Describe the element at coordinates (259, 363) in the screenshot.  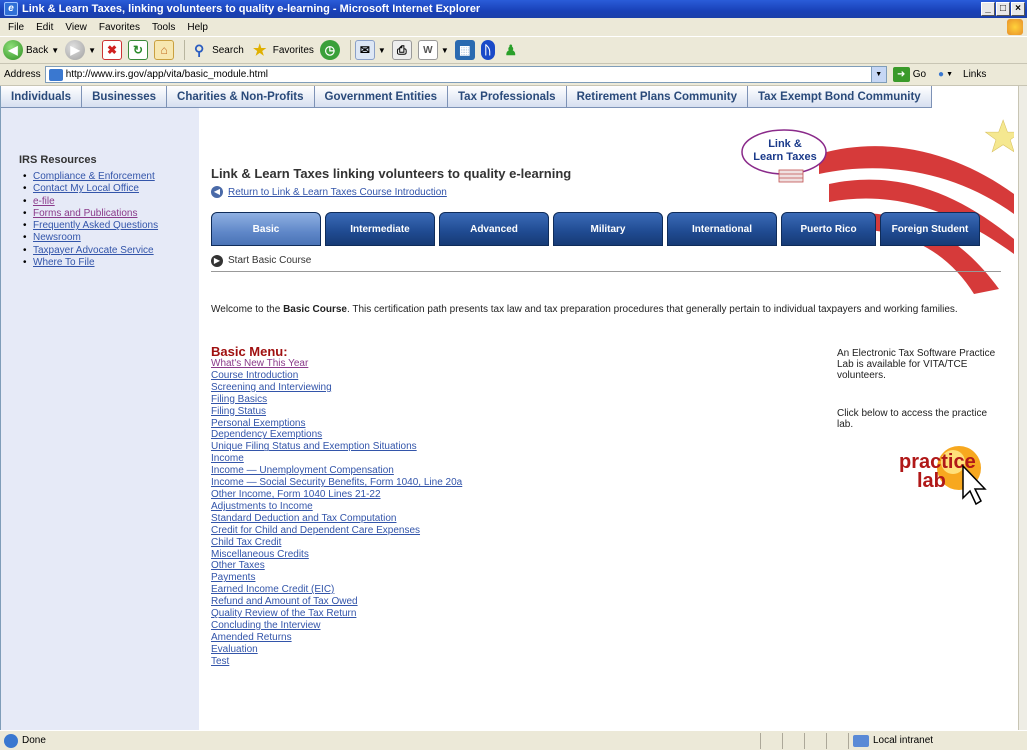
I see `basic-menu-link: What's New This Year` at that location.